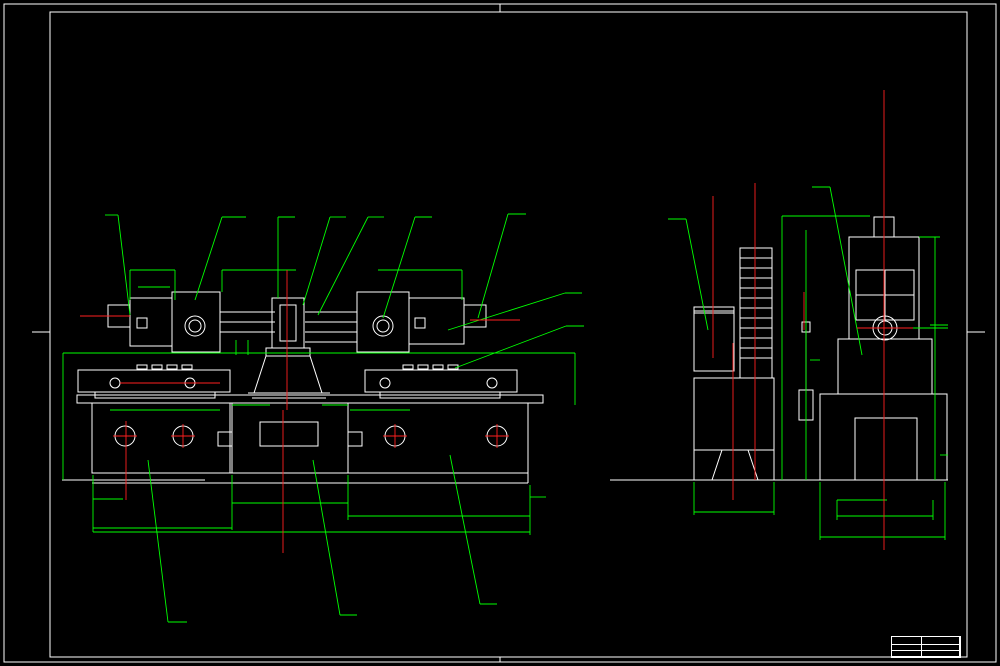 Image resolution: width=1000 pixels, height=666 pixels. Describe the element at coordinates (907, 641) in the screenshot. I see `title-cell` at that location.